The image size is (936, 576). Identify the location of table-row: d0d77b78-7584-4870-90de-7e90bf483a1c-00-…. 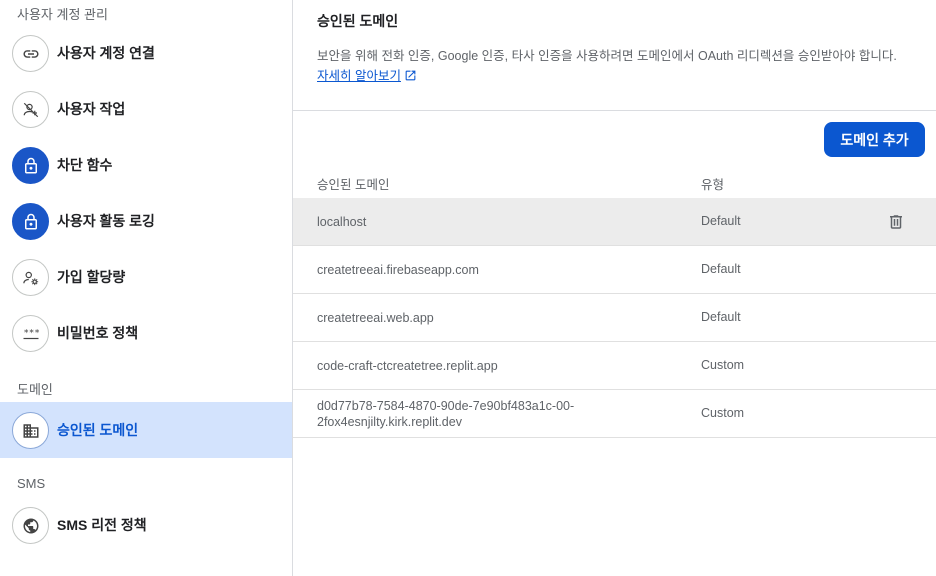
(614, 414).